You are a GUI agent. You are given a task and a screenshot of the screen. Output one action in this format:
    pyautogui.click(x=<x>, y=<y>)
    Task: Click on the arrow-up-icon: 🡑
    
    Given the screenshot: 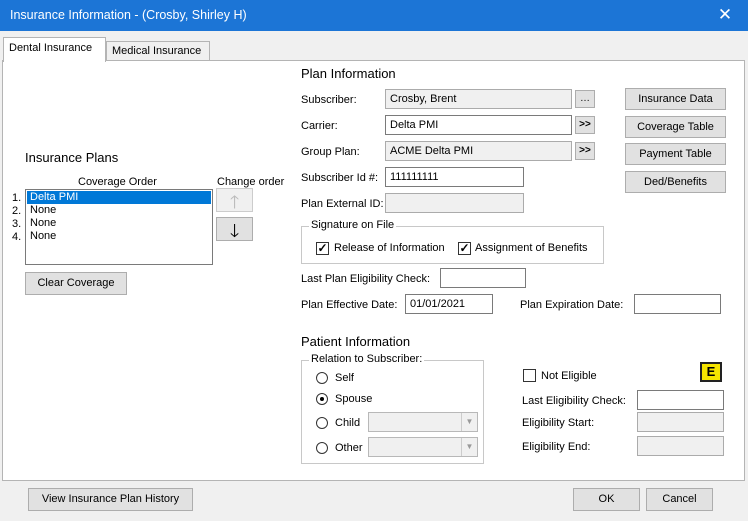 What is the action you would take?
    pyautogui.click(x=234, y=202)
    